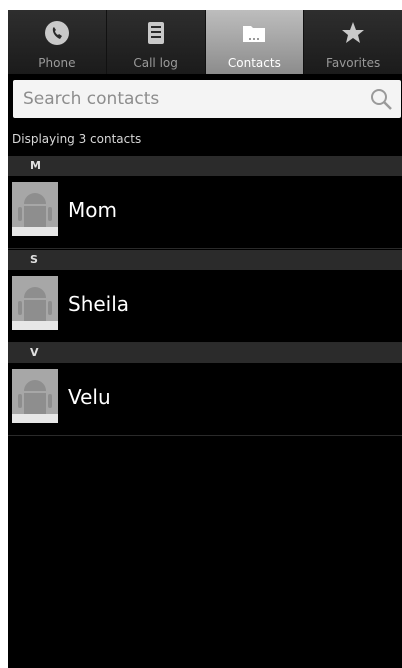 The height and width of the screenshot is (668, 402). What do you see at coordinates (57, 63) in the screenshot?
I see `tab-phone-label: Phone` at bounding box center [57, 63].